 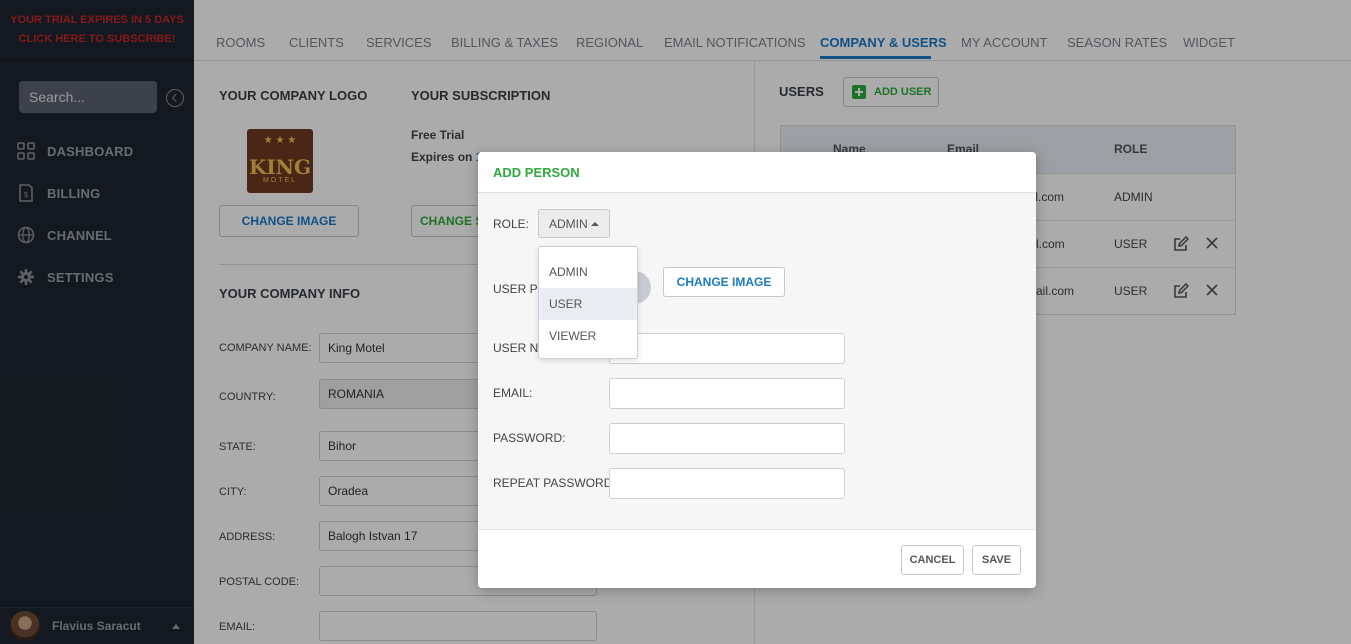 I want to click on role-dropdown: ADMIN USER VIEWER, so click(x=588, y=302).